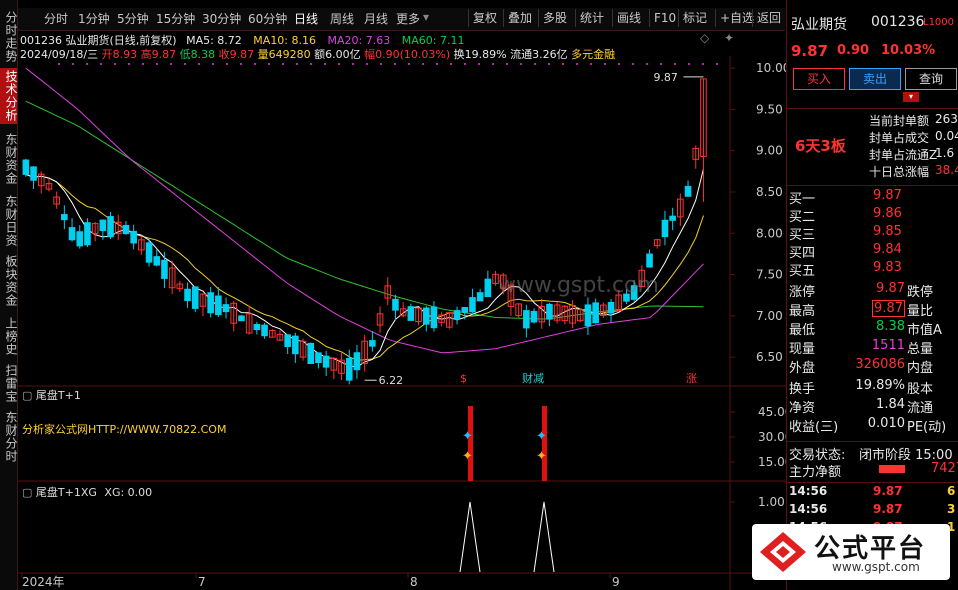 The height and width of the screenshot is (590, 958). Describe the element at coordinates (426, 17) in the screenshot. I see `more-chevron-icon: ▾` at that location.